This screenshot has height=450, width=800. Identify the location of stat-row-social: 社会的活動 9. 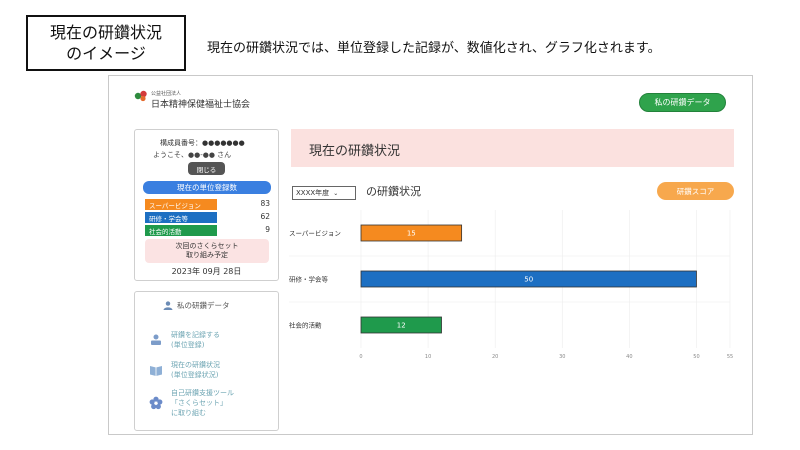
(207, 231).